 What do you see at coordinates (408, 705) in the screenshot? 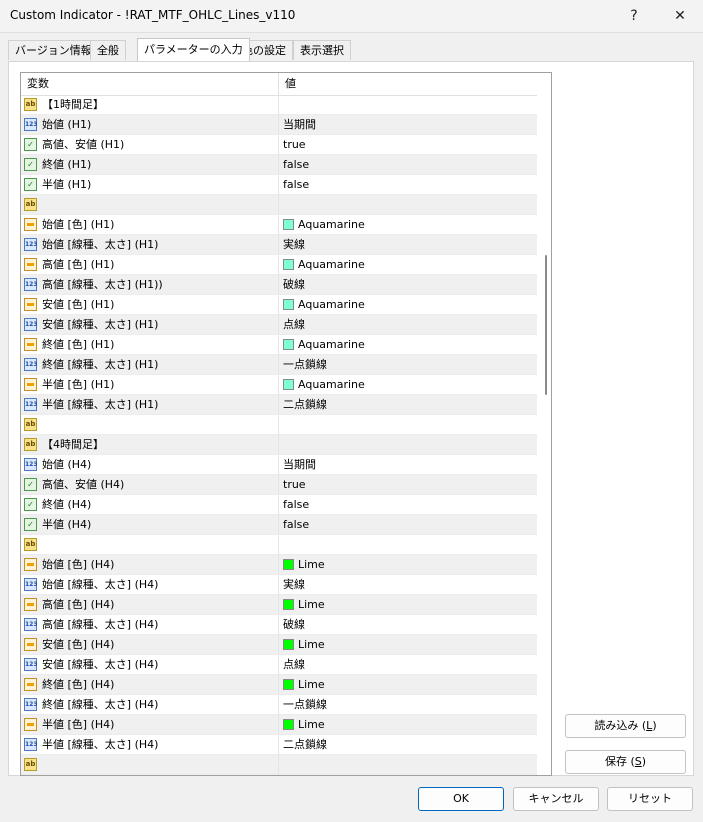
I see `parameter-value-cell: 一点鎖線` at bounding box center [408, 705].